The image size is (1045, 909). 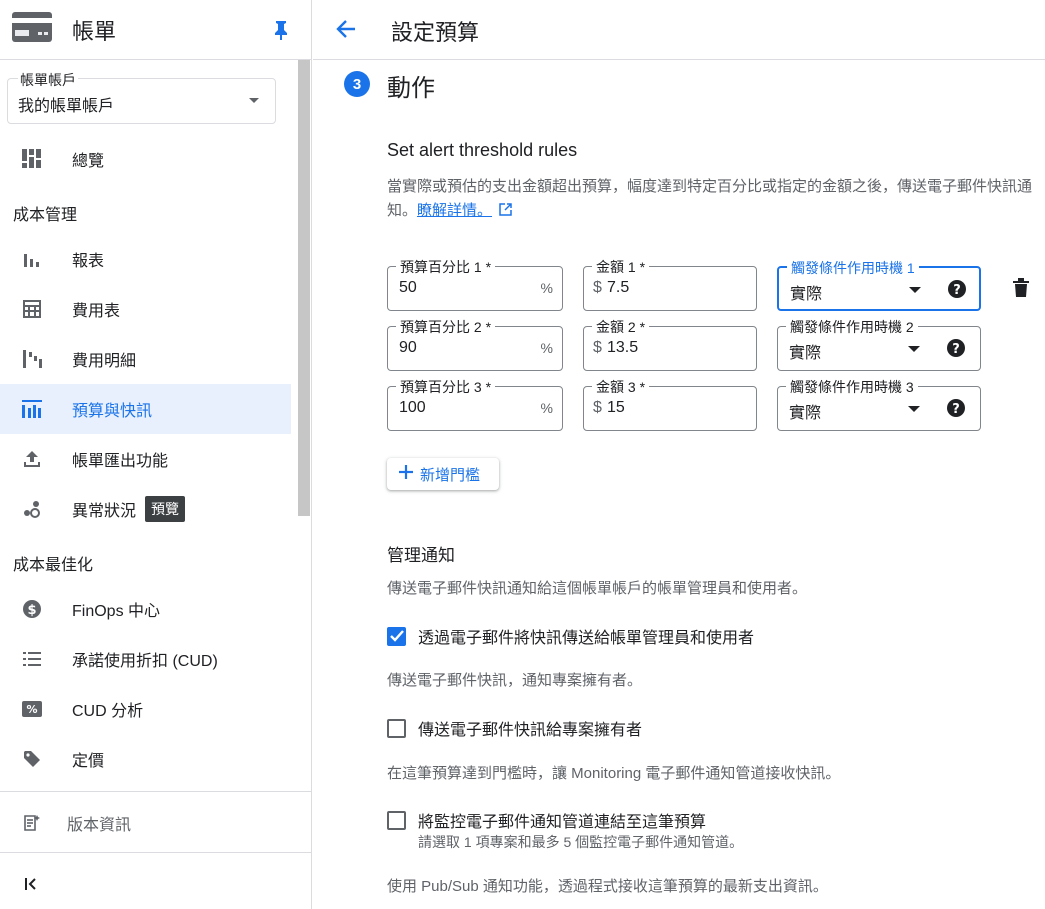 I want to click on monitoring-channels-label: 將監控電子郵件通知管道連結至這筆預算, so click(x=562, y=822).